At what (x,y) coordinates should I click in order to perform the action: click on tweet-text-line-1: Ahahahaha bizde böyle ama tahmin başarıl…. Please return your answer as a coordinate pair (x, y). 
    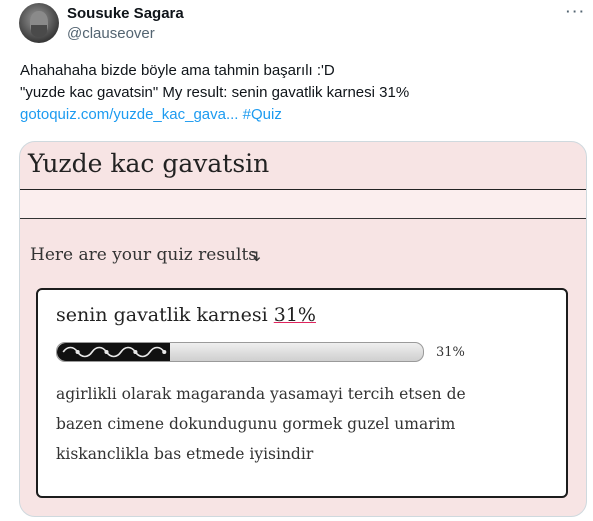
    Looking at the image, I should click on (177, 70).